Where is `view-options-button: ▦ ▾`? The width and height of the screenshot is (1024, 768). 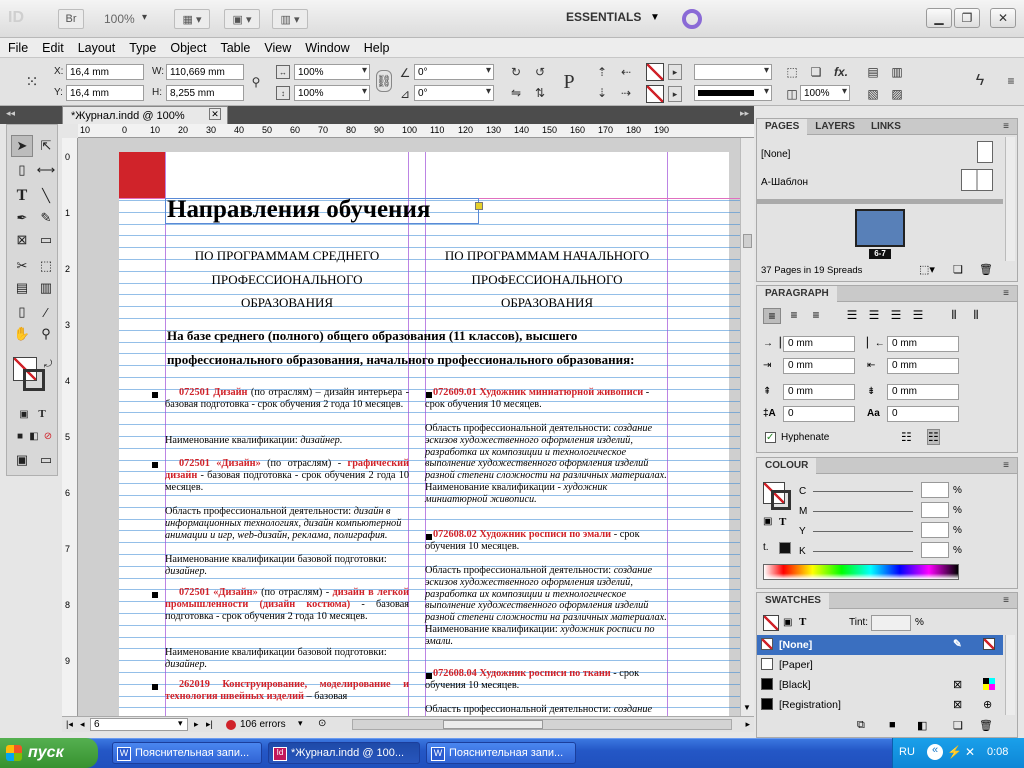 view-options-button: ▦ ▾ is located at coordinates (192, 19).